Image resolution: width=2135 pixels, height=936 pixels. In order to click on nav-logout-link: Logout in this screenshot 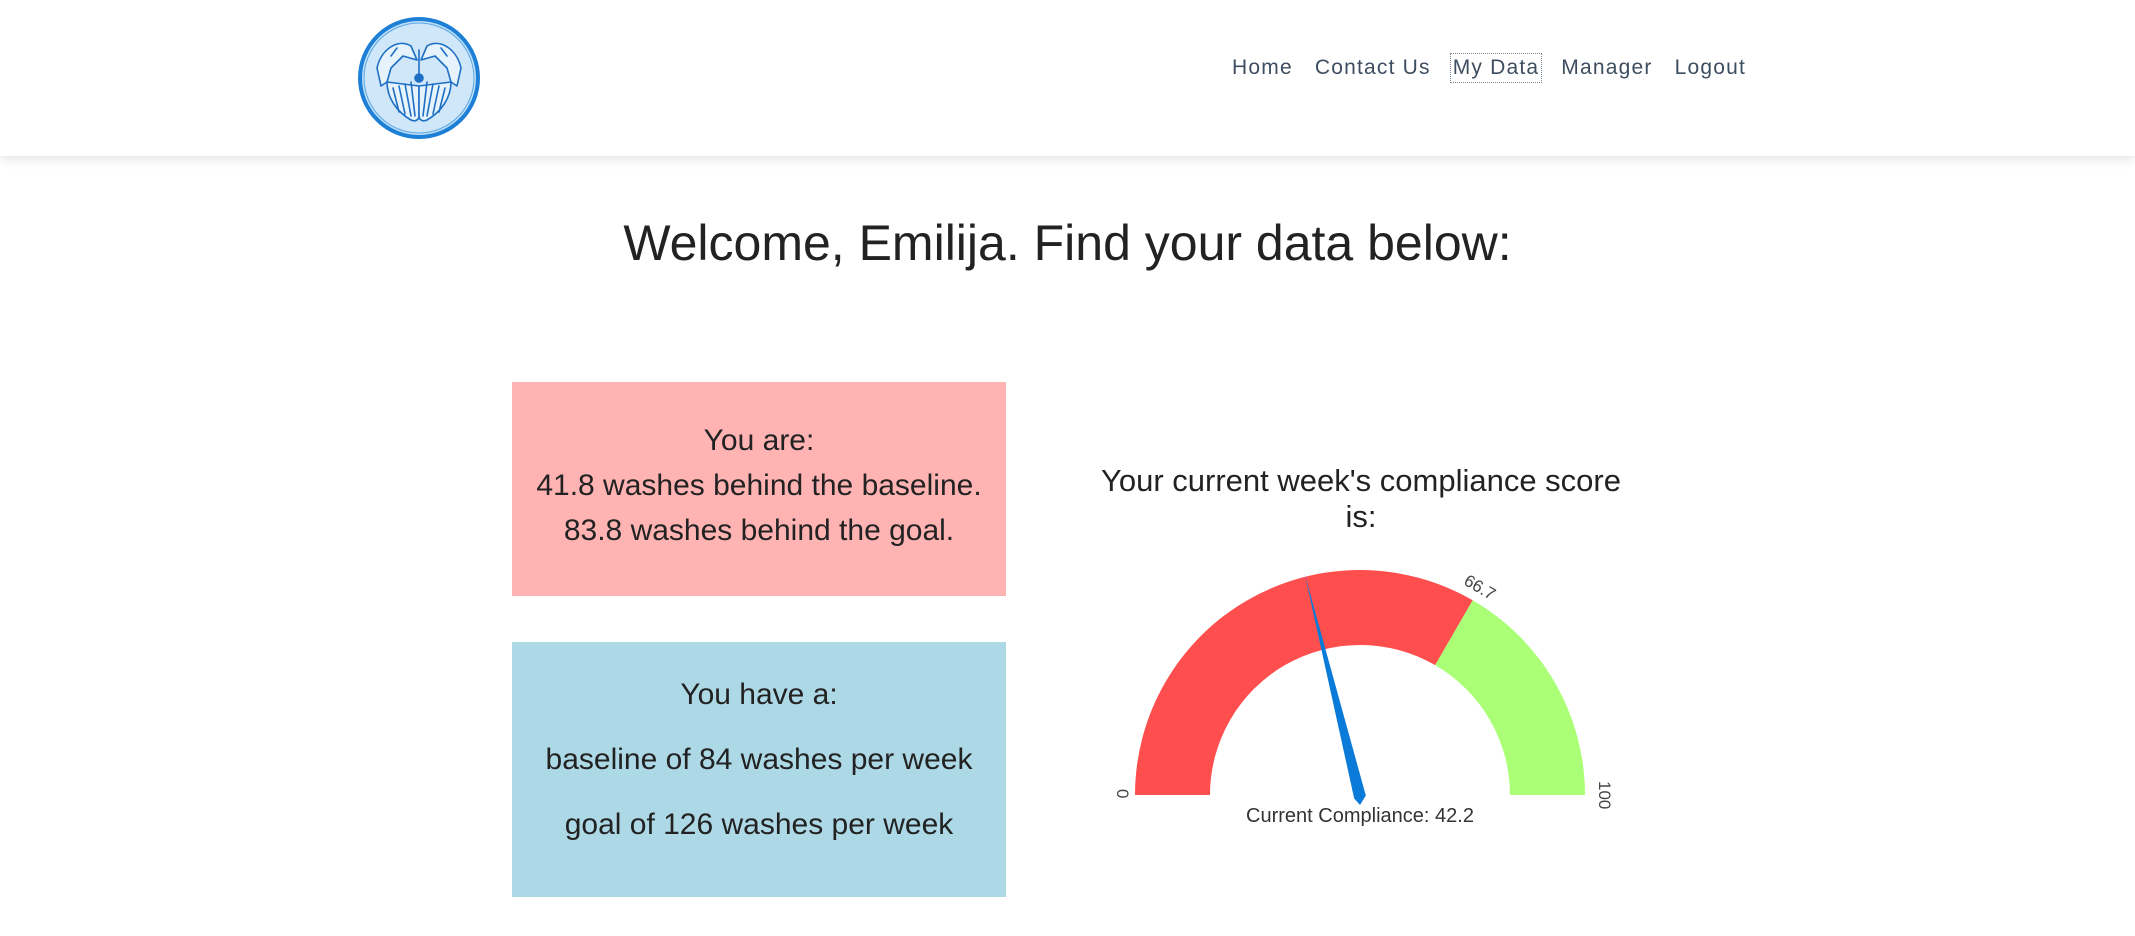, I will do `click(1710, 68)`.